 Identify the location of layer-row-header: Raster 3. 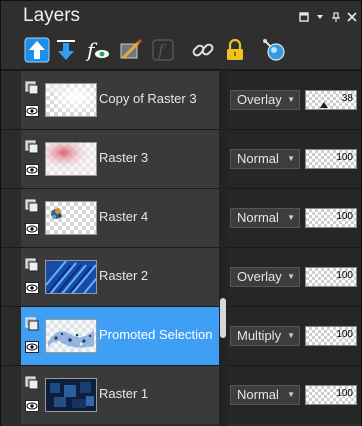
(120, 159).